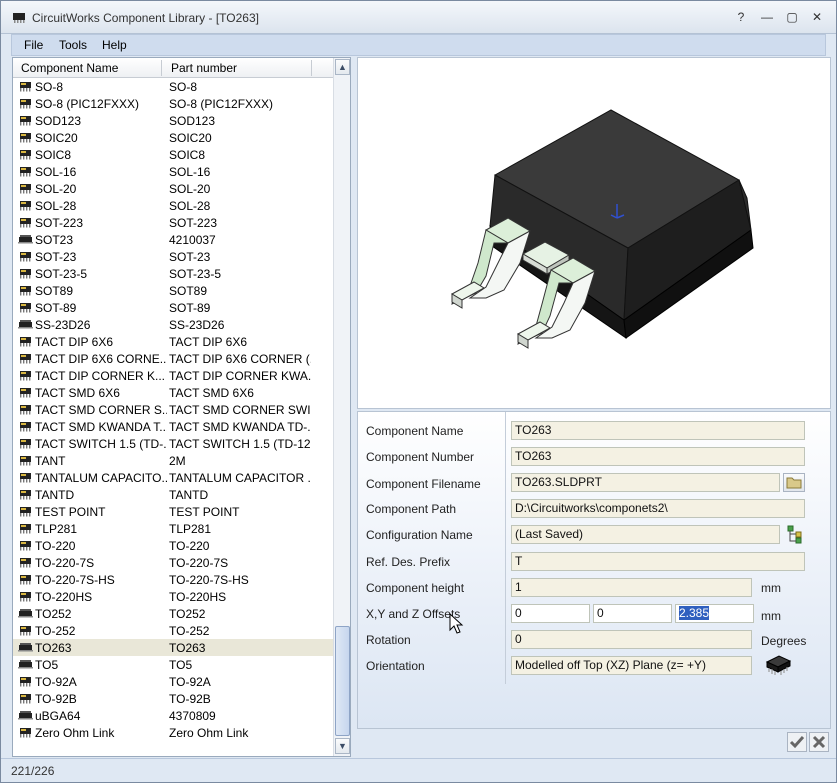 The height and width of the screenshot is (783, 837). I want to click on orientation-chip-icon, so click(778, 665).